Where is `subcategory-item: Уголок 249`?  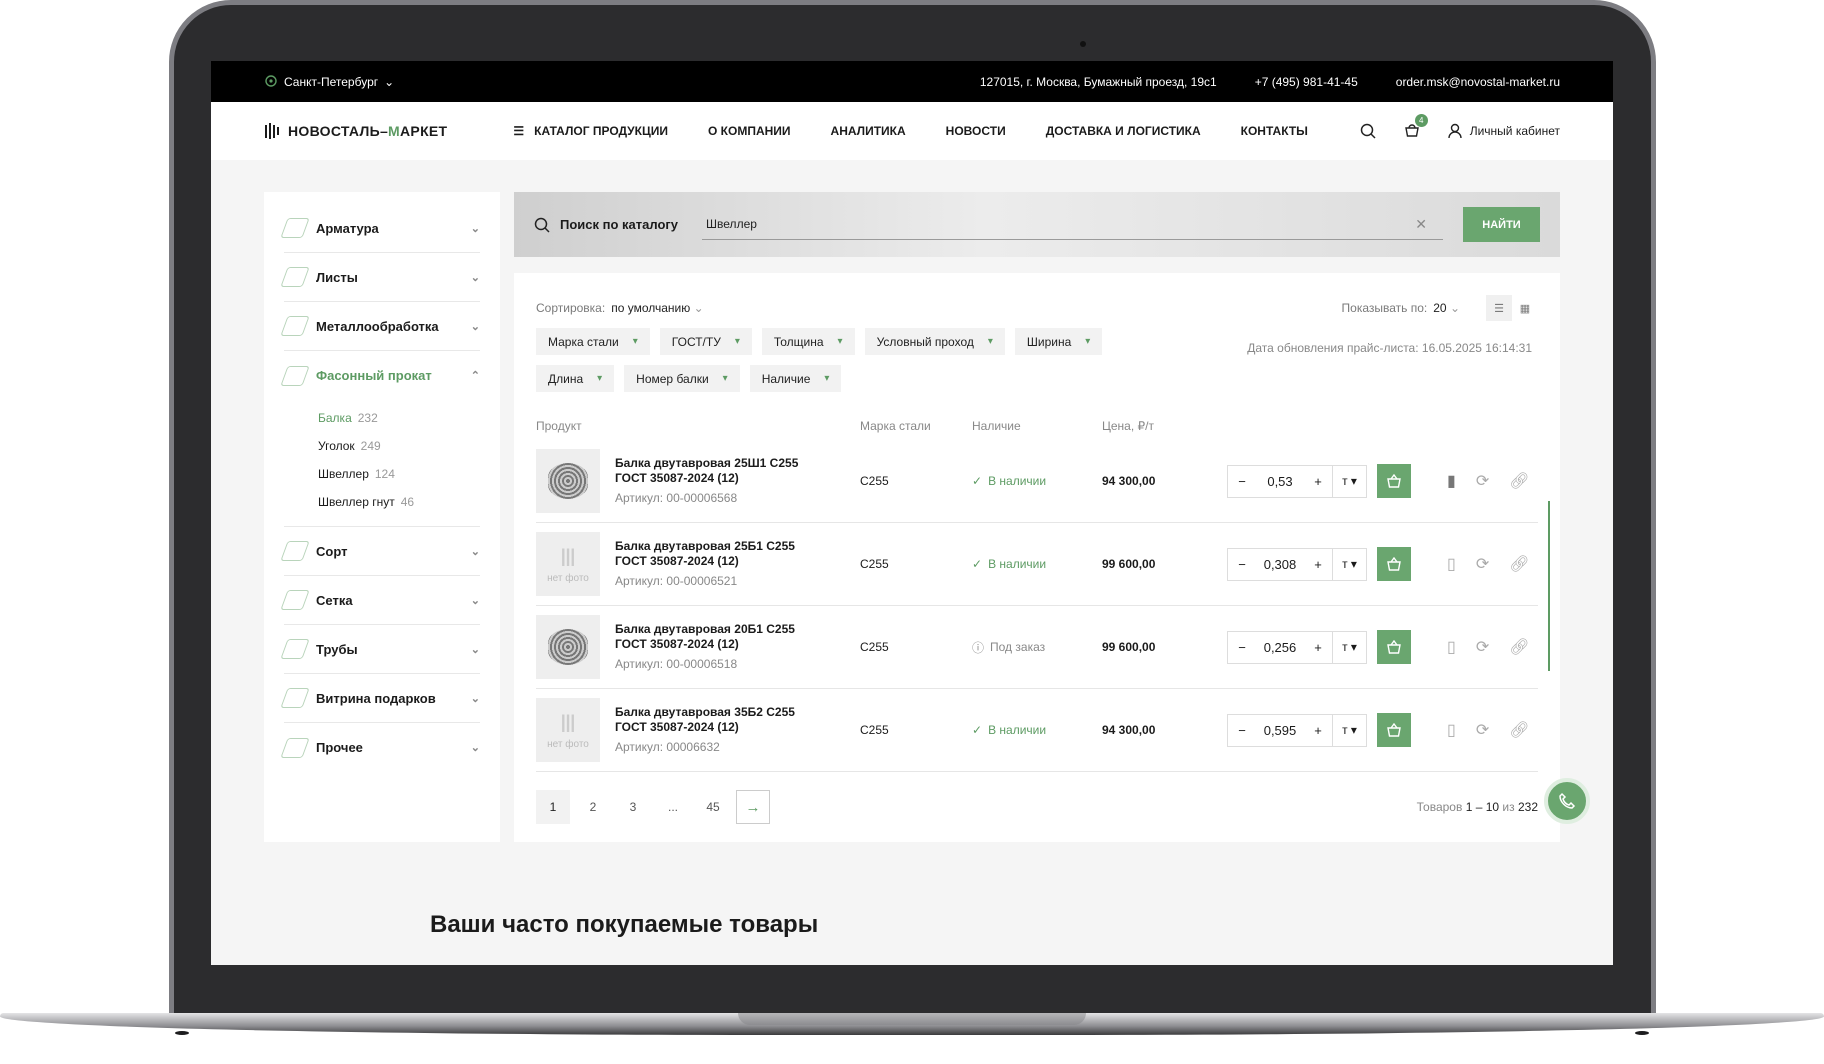
subcategory-item: Уголок 249 is located at coordinates (399, 446).